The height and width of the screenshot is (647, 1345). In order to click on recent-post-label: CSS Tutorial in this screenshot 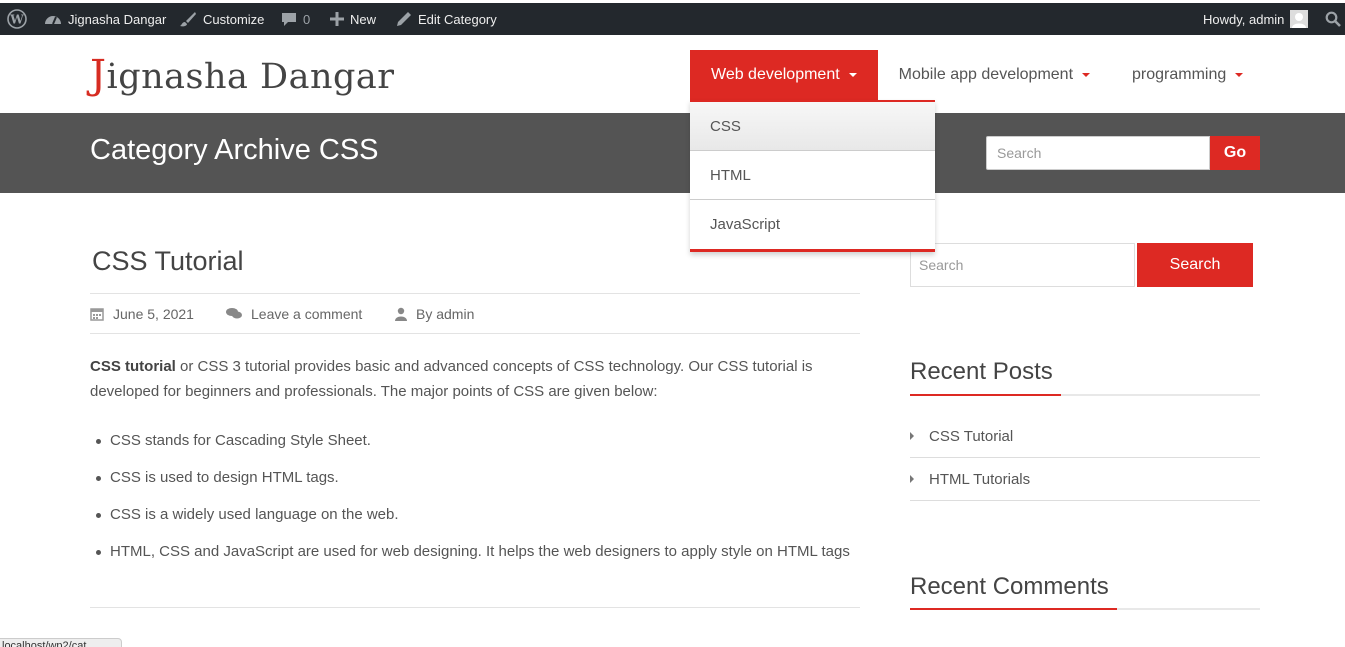, I will do `click(971, 436)`.